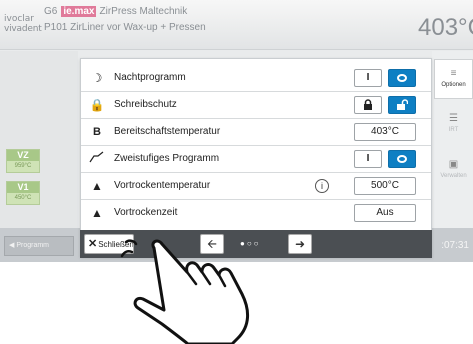 This screenshot has width=473, height=344. Describe the element at coordinates (167, 131) in the screenshot. I see `setting-label: Bereitschaftstemperatur` at that location.